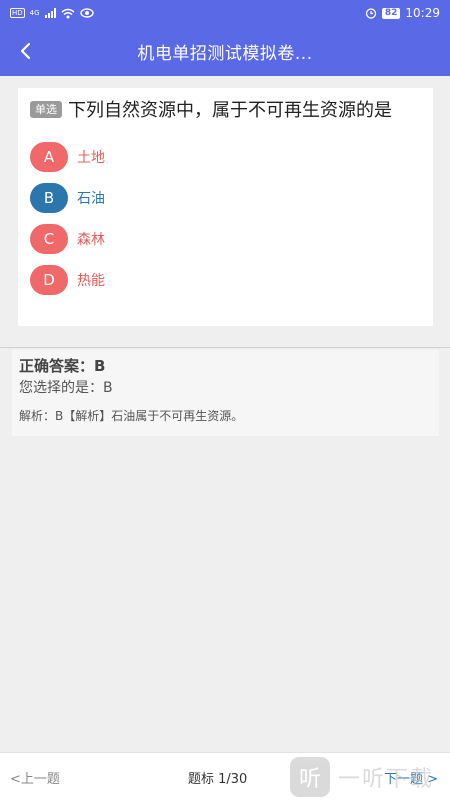  What do you see at coordinates (131, 416) in the screenshot?
I see `answer-analysis: 解析：B【解析】石油属于不可再生资源。` at bounding box center [131, 416].